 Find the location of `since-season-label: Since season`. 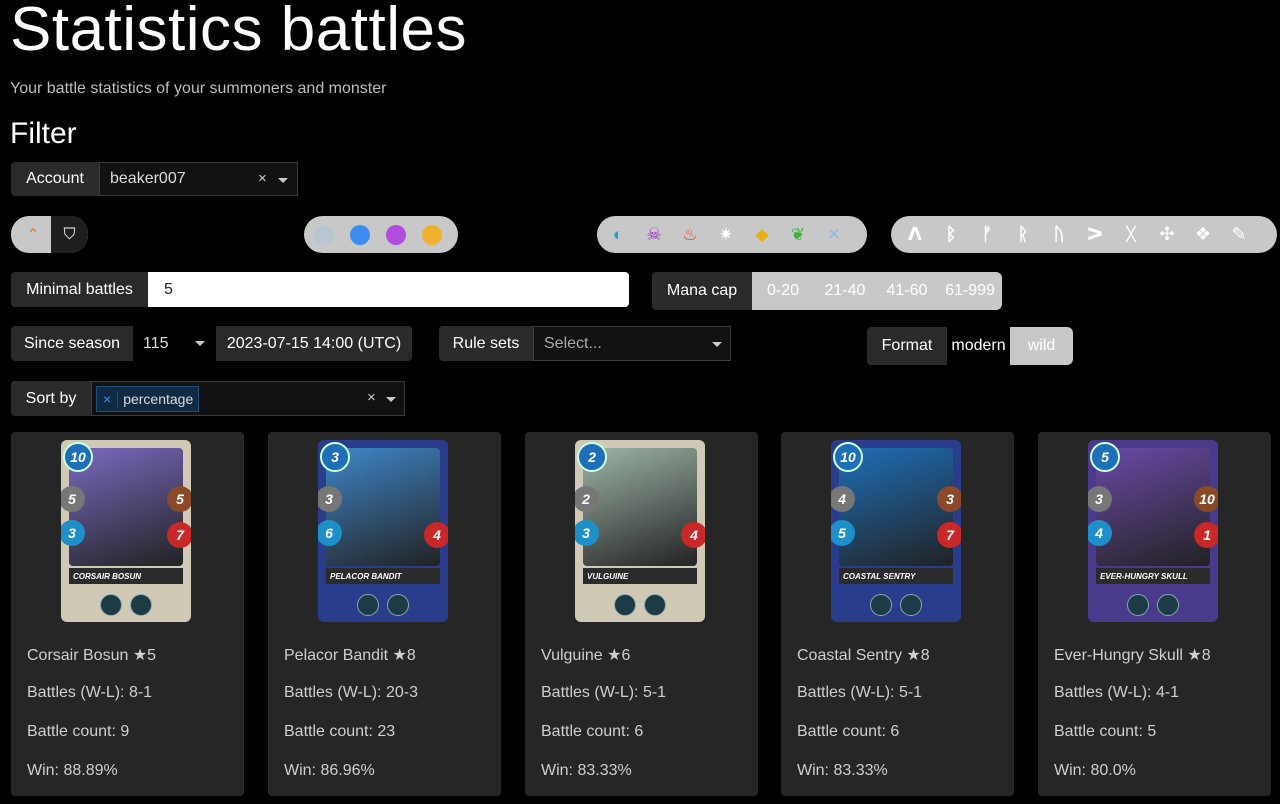

since-season-label: Since season is located at coordinates (72, 343).